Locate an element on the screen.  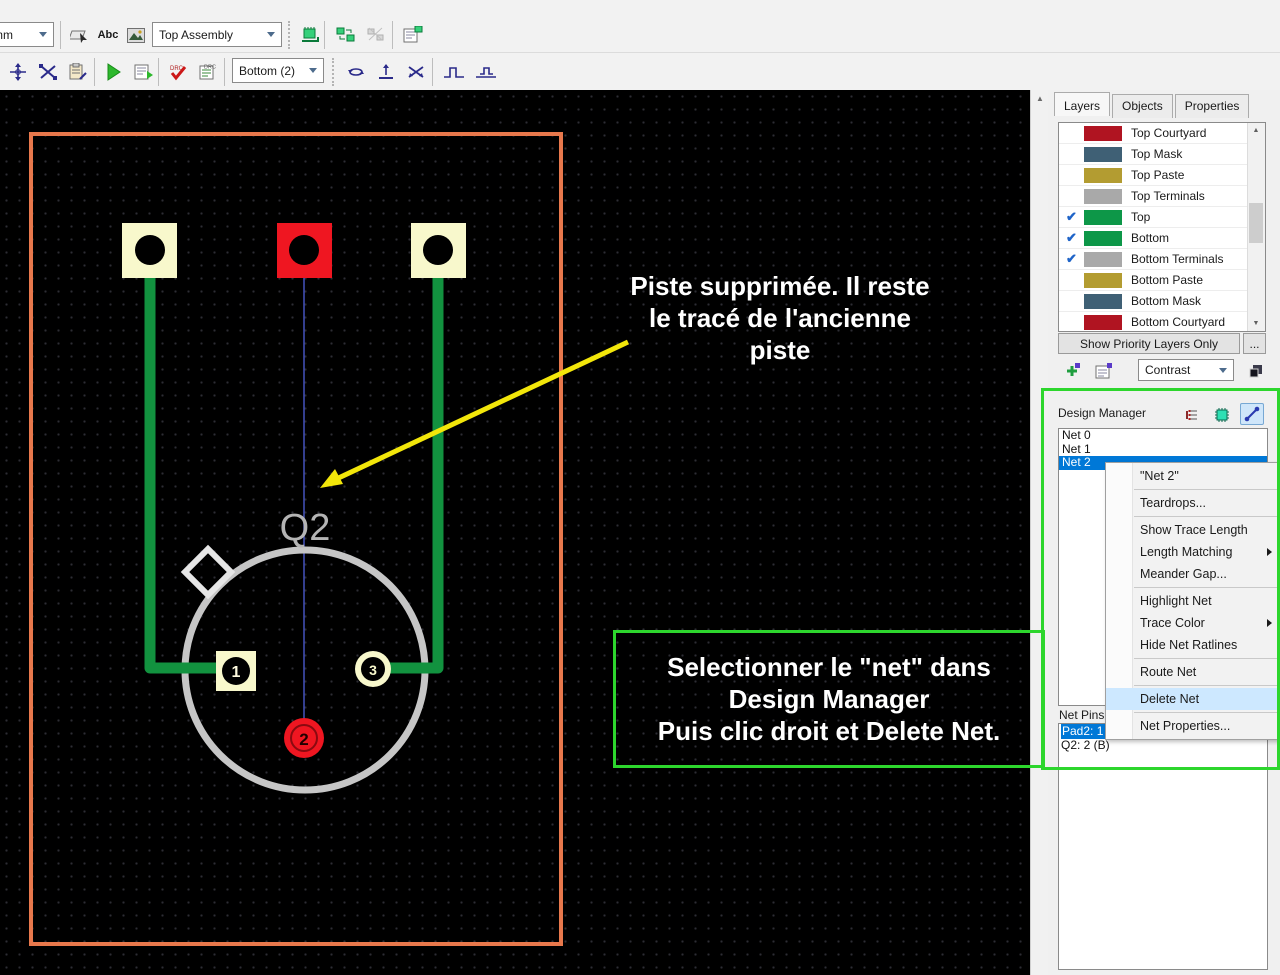
run-autoroute-button is located at coordinates (114, 72).